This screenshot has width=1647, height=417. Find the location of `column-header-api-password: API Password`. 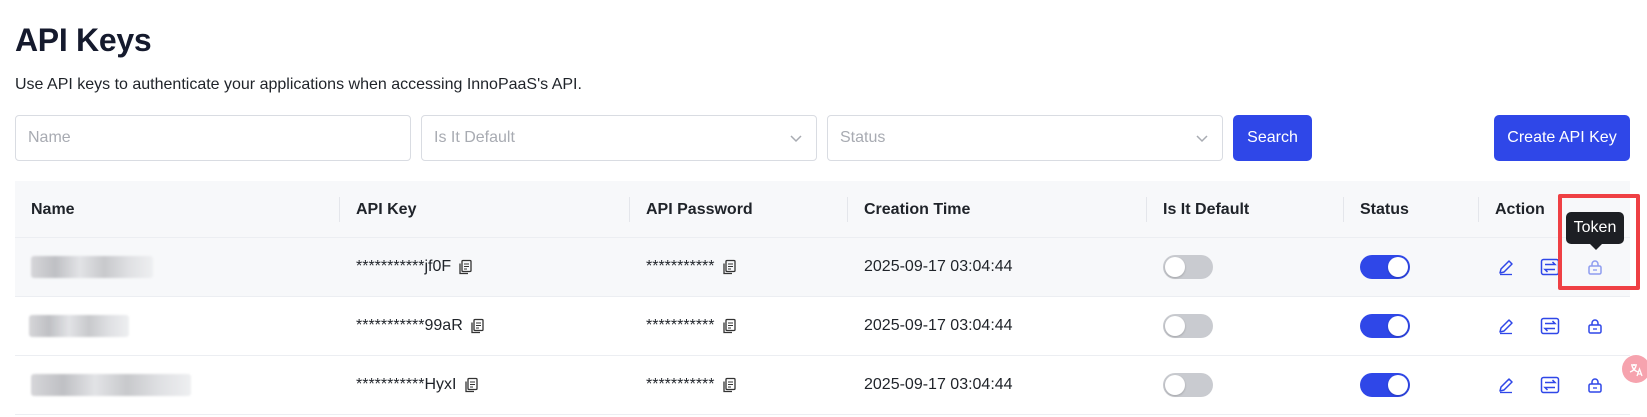

column-header-api-password: API Password is located at coordinates (699, 209).